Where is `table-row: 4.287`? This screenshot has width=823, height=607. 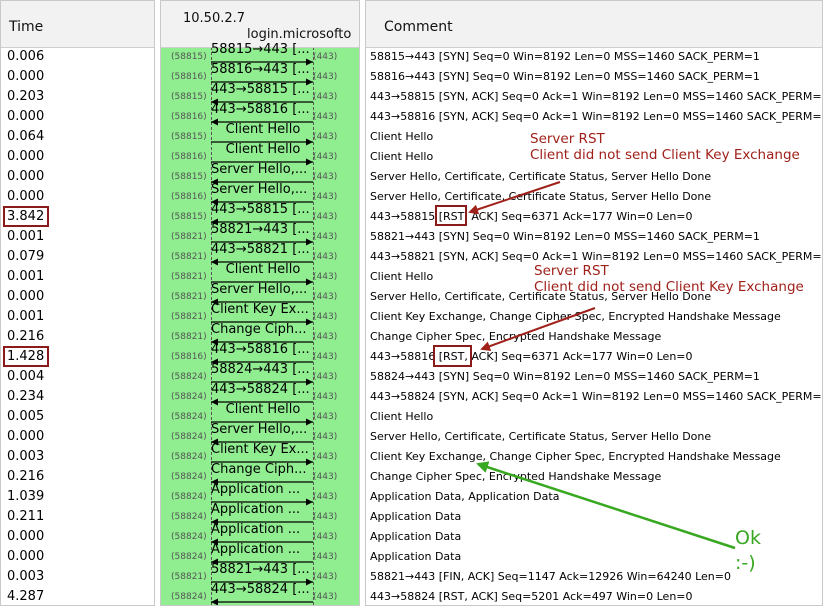
table-row: 4.287 is located at coordinates (77, 597).